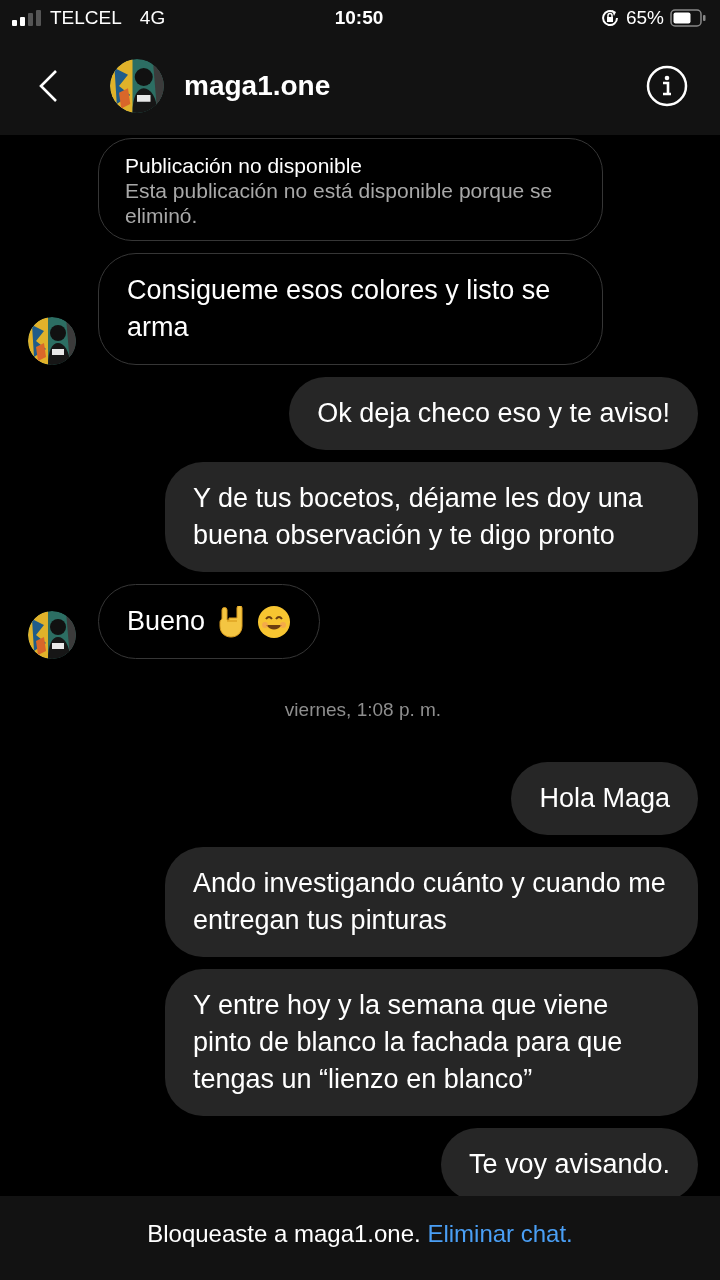 The image size is (720, 1280). Describe the element at coordinates (86, 18) in the screenshot. I see `carrier-label: TELCEL` at that location.